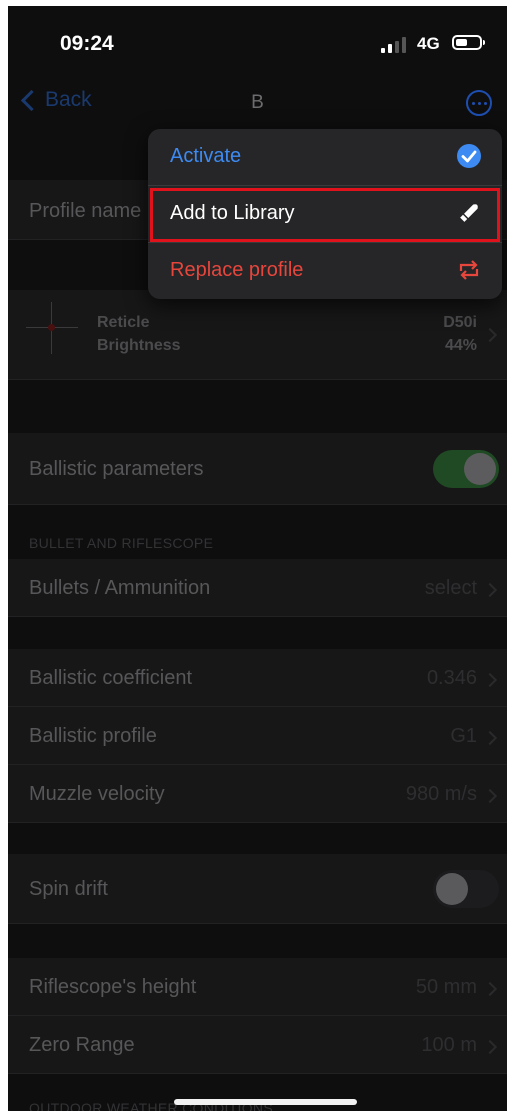  Describe the element at coordinates (466, 889) in the screenshot. I see `spin-drift-toggle` at that location.